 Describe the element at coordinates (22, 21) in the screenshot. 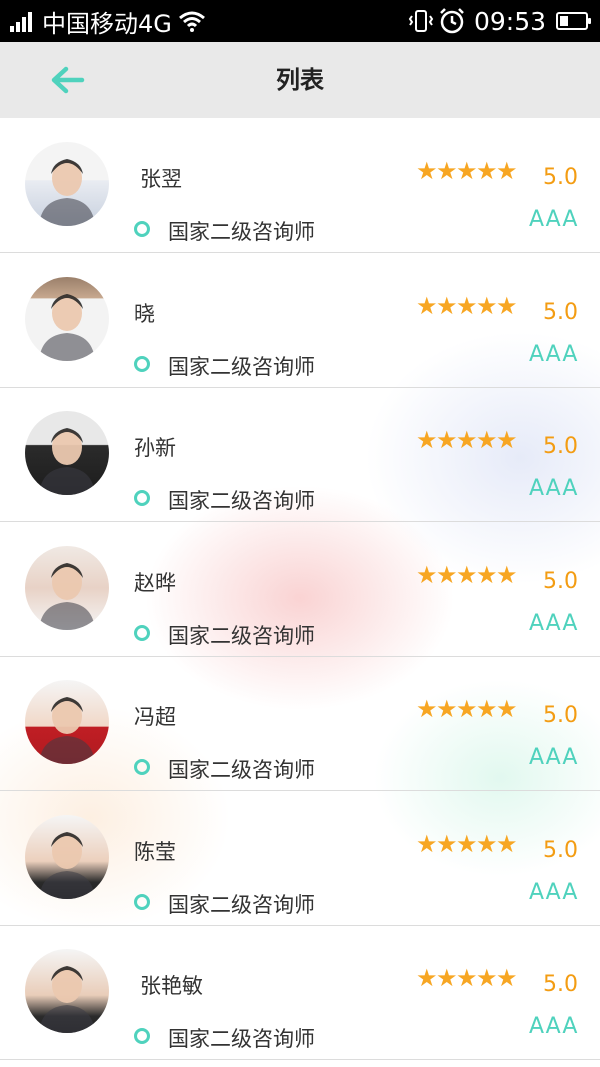

I see `signal-icon` at that location.